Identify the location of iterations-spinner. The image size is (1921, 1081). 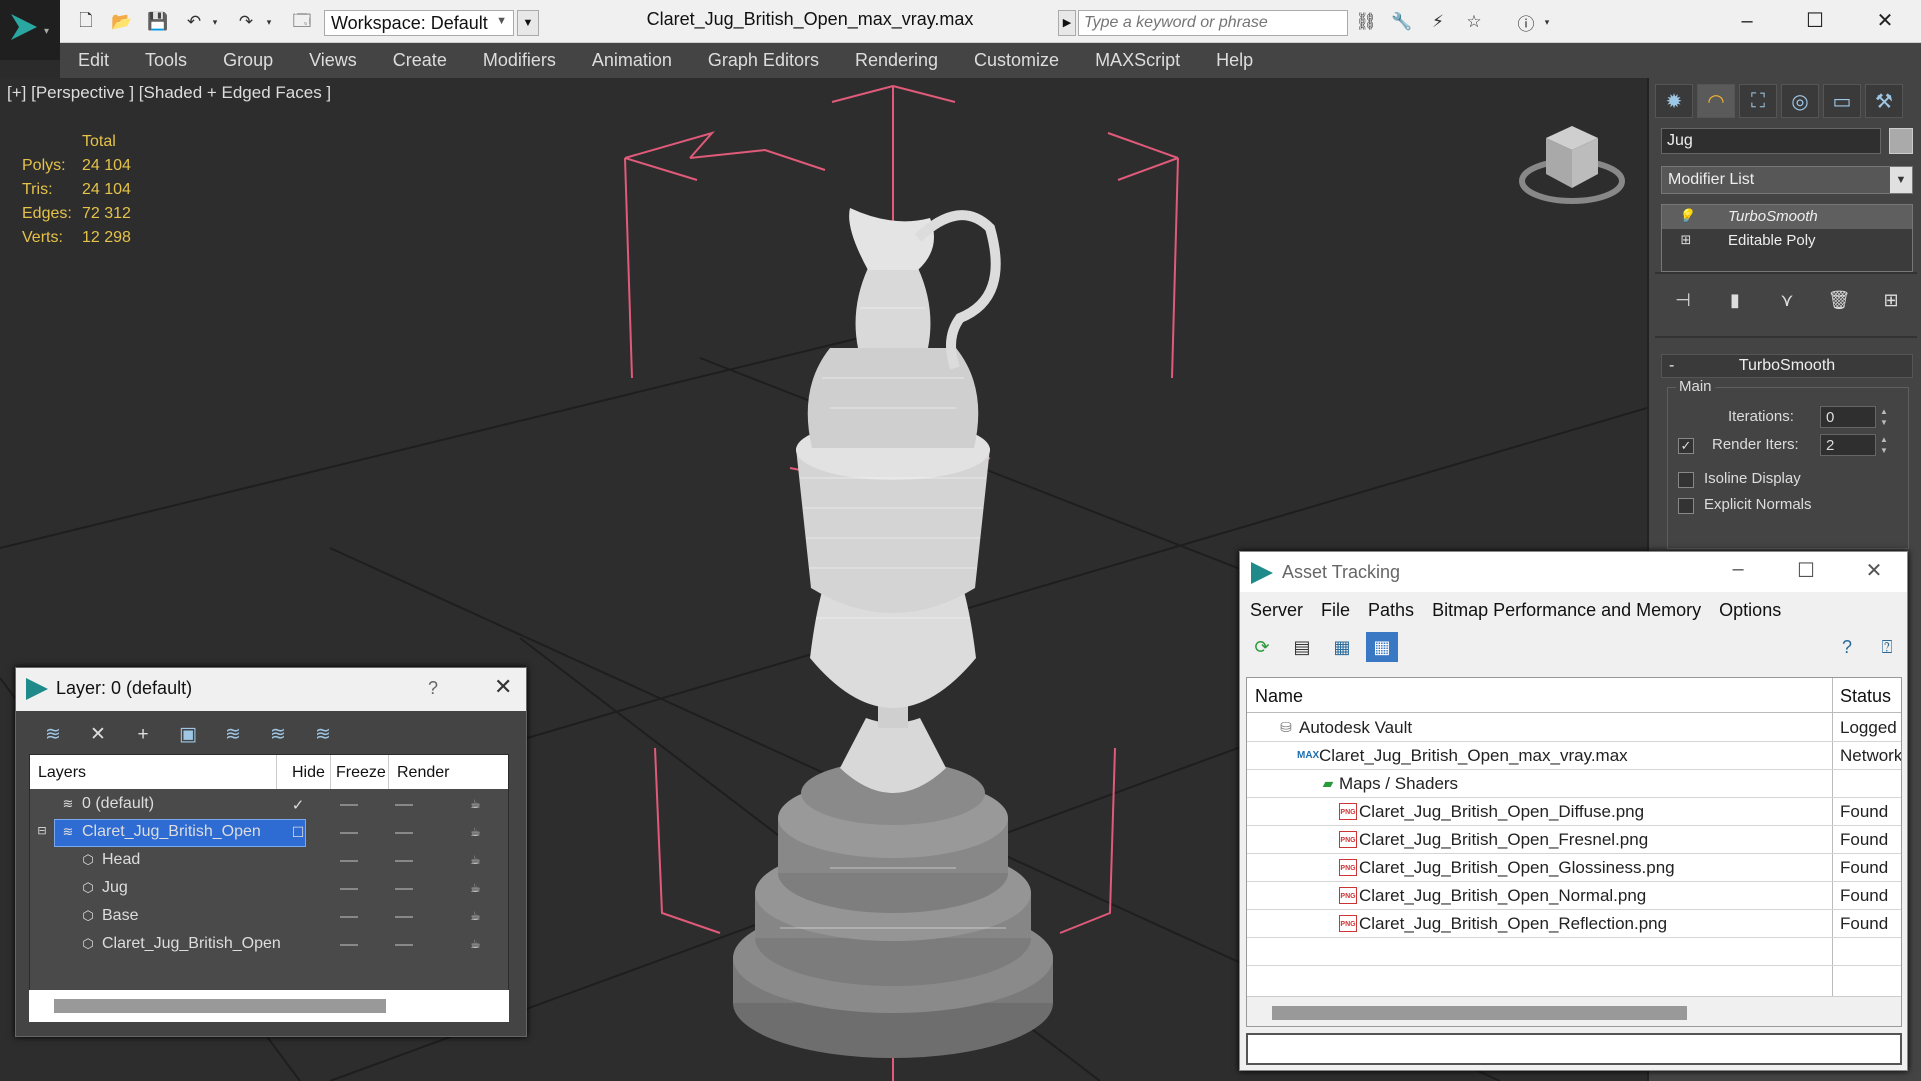
(1848, 417).